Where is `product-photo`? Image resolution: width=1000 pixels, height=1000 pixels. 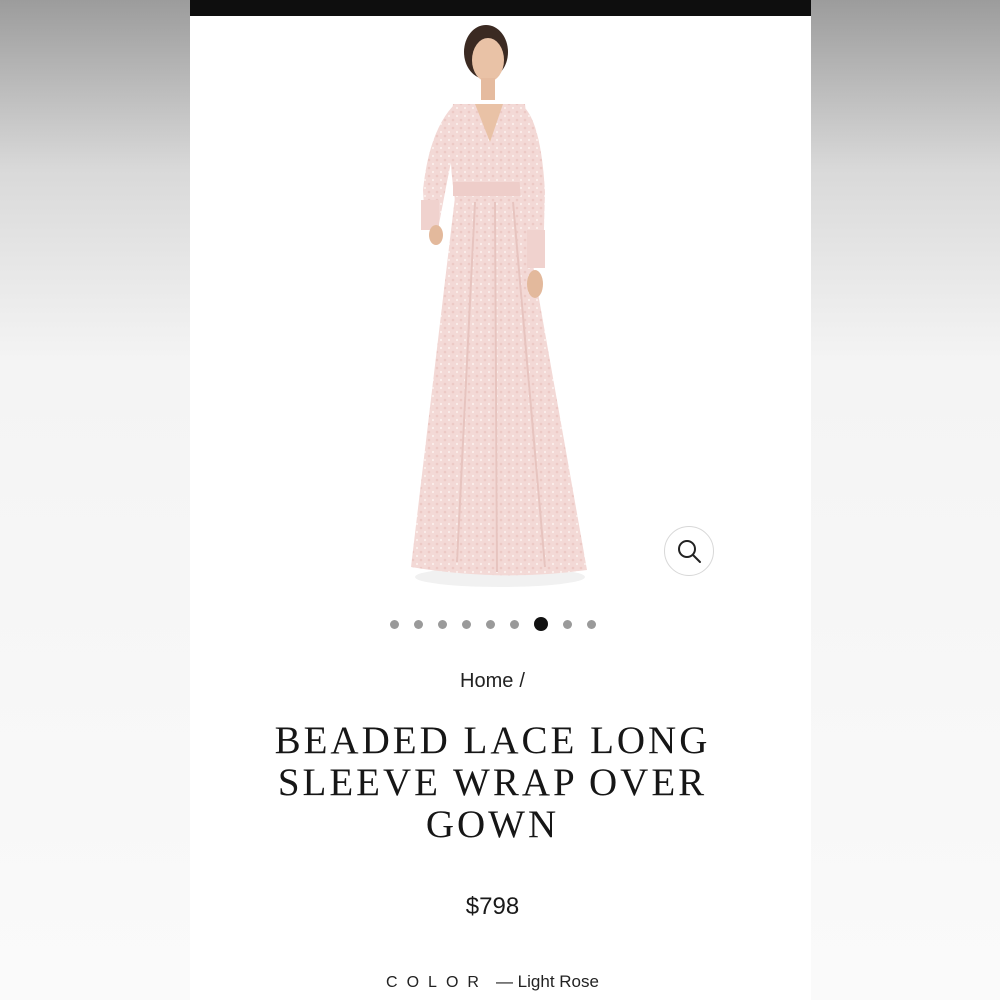
product-photo is located at coordinates (500, 307).